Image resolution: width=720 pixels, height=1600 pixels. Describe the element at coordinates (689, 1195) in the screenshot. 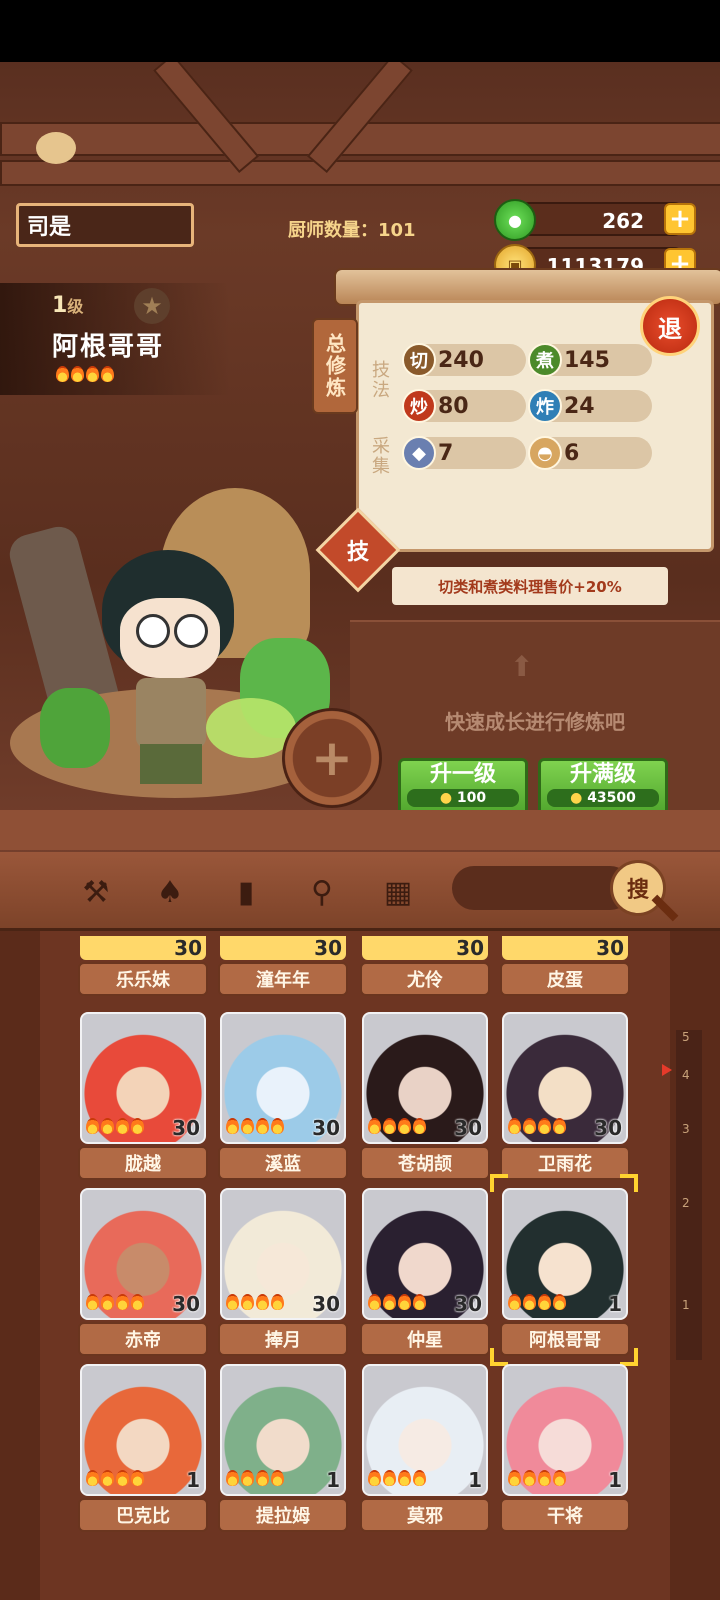

I see `scroll-ruler: 5 4 3 2 1` at that location.